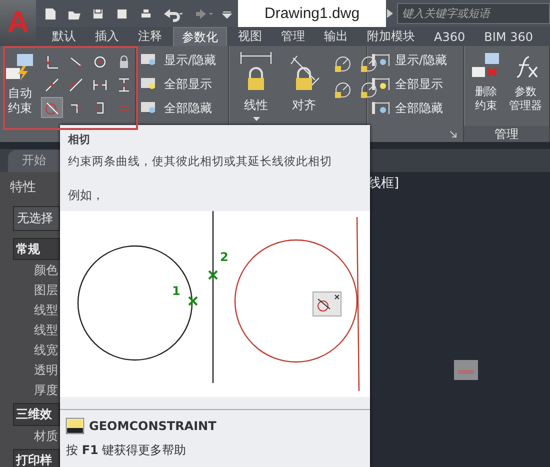 This screenshot has height=467, width=550. I want to click on window-title: Drawing1.dwg, so click(312, 13).